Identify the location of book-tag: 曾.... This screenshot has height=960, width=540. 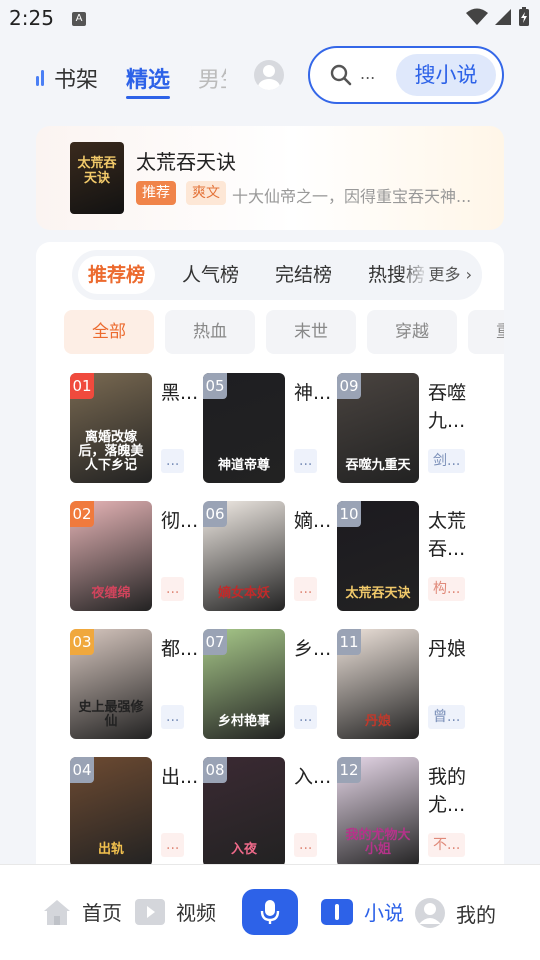
(447, 717).